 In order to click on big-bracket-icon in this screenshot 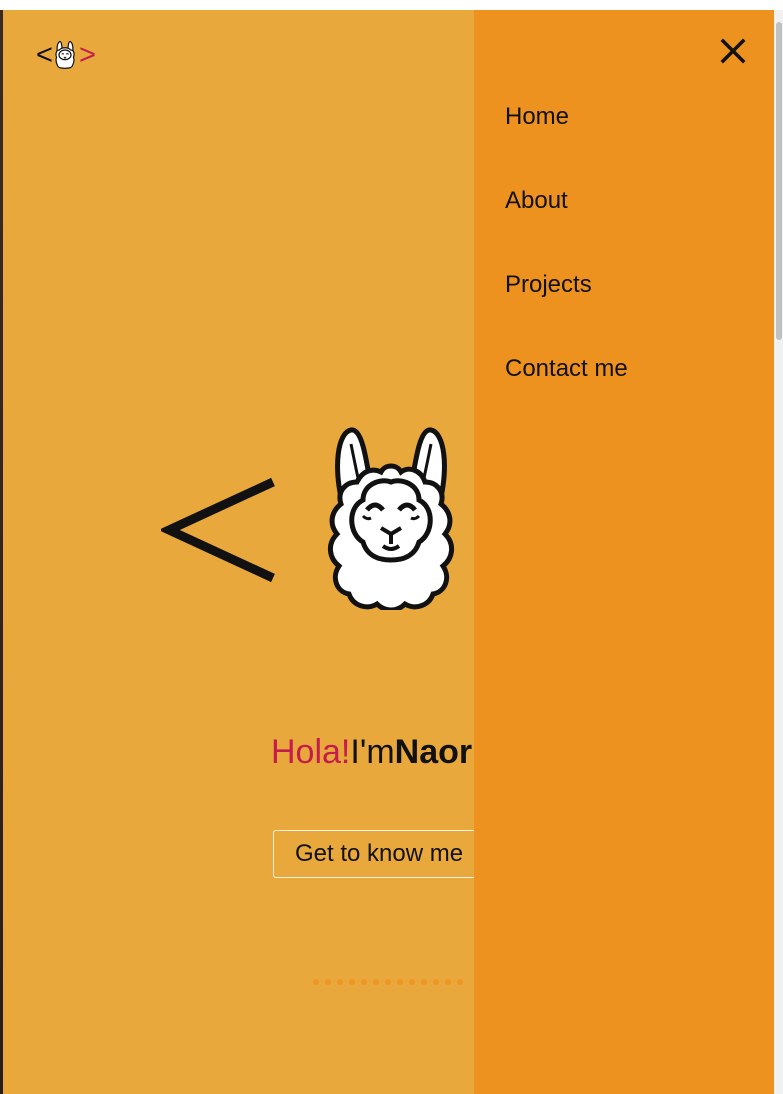, I will do `click(218, 530)`.